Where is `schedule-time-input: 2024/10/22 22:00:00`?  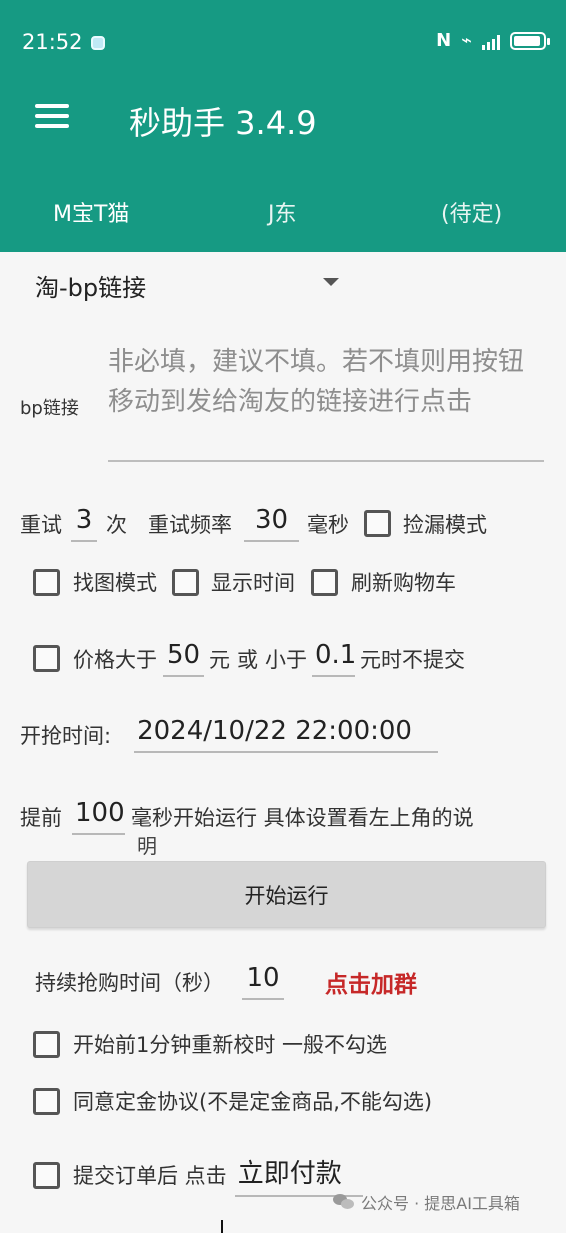
schedule-time-input: 2024/10/22 22:00:00 is located at coordinates (286, 734).